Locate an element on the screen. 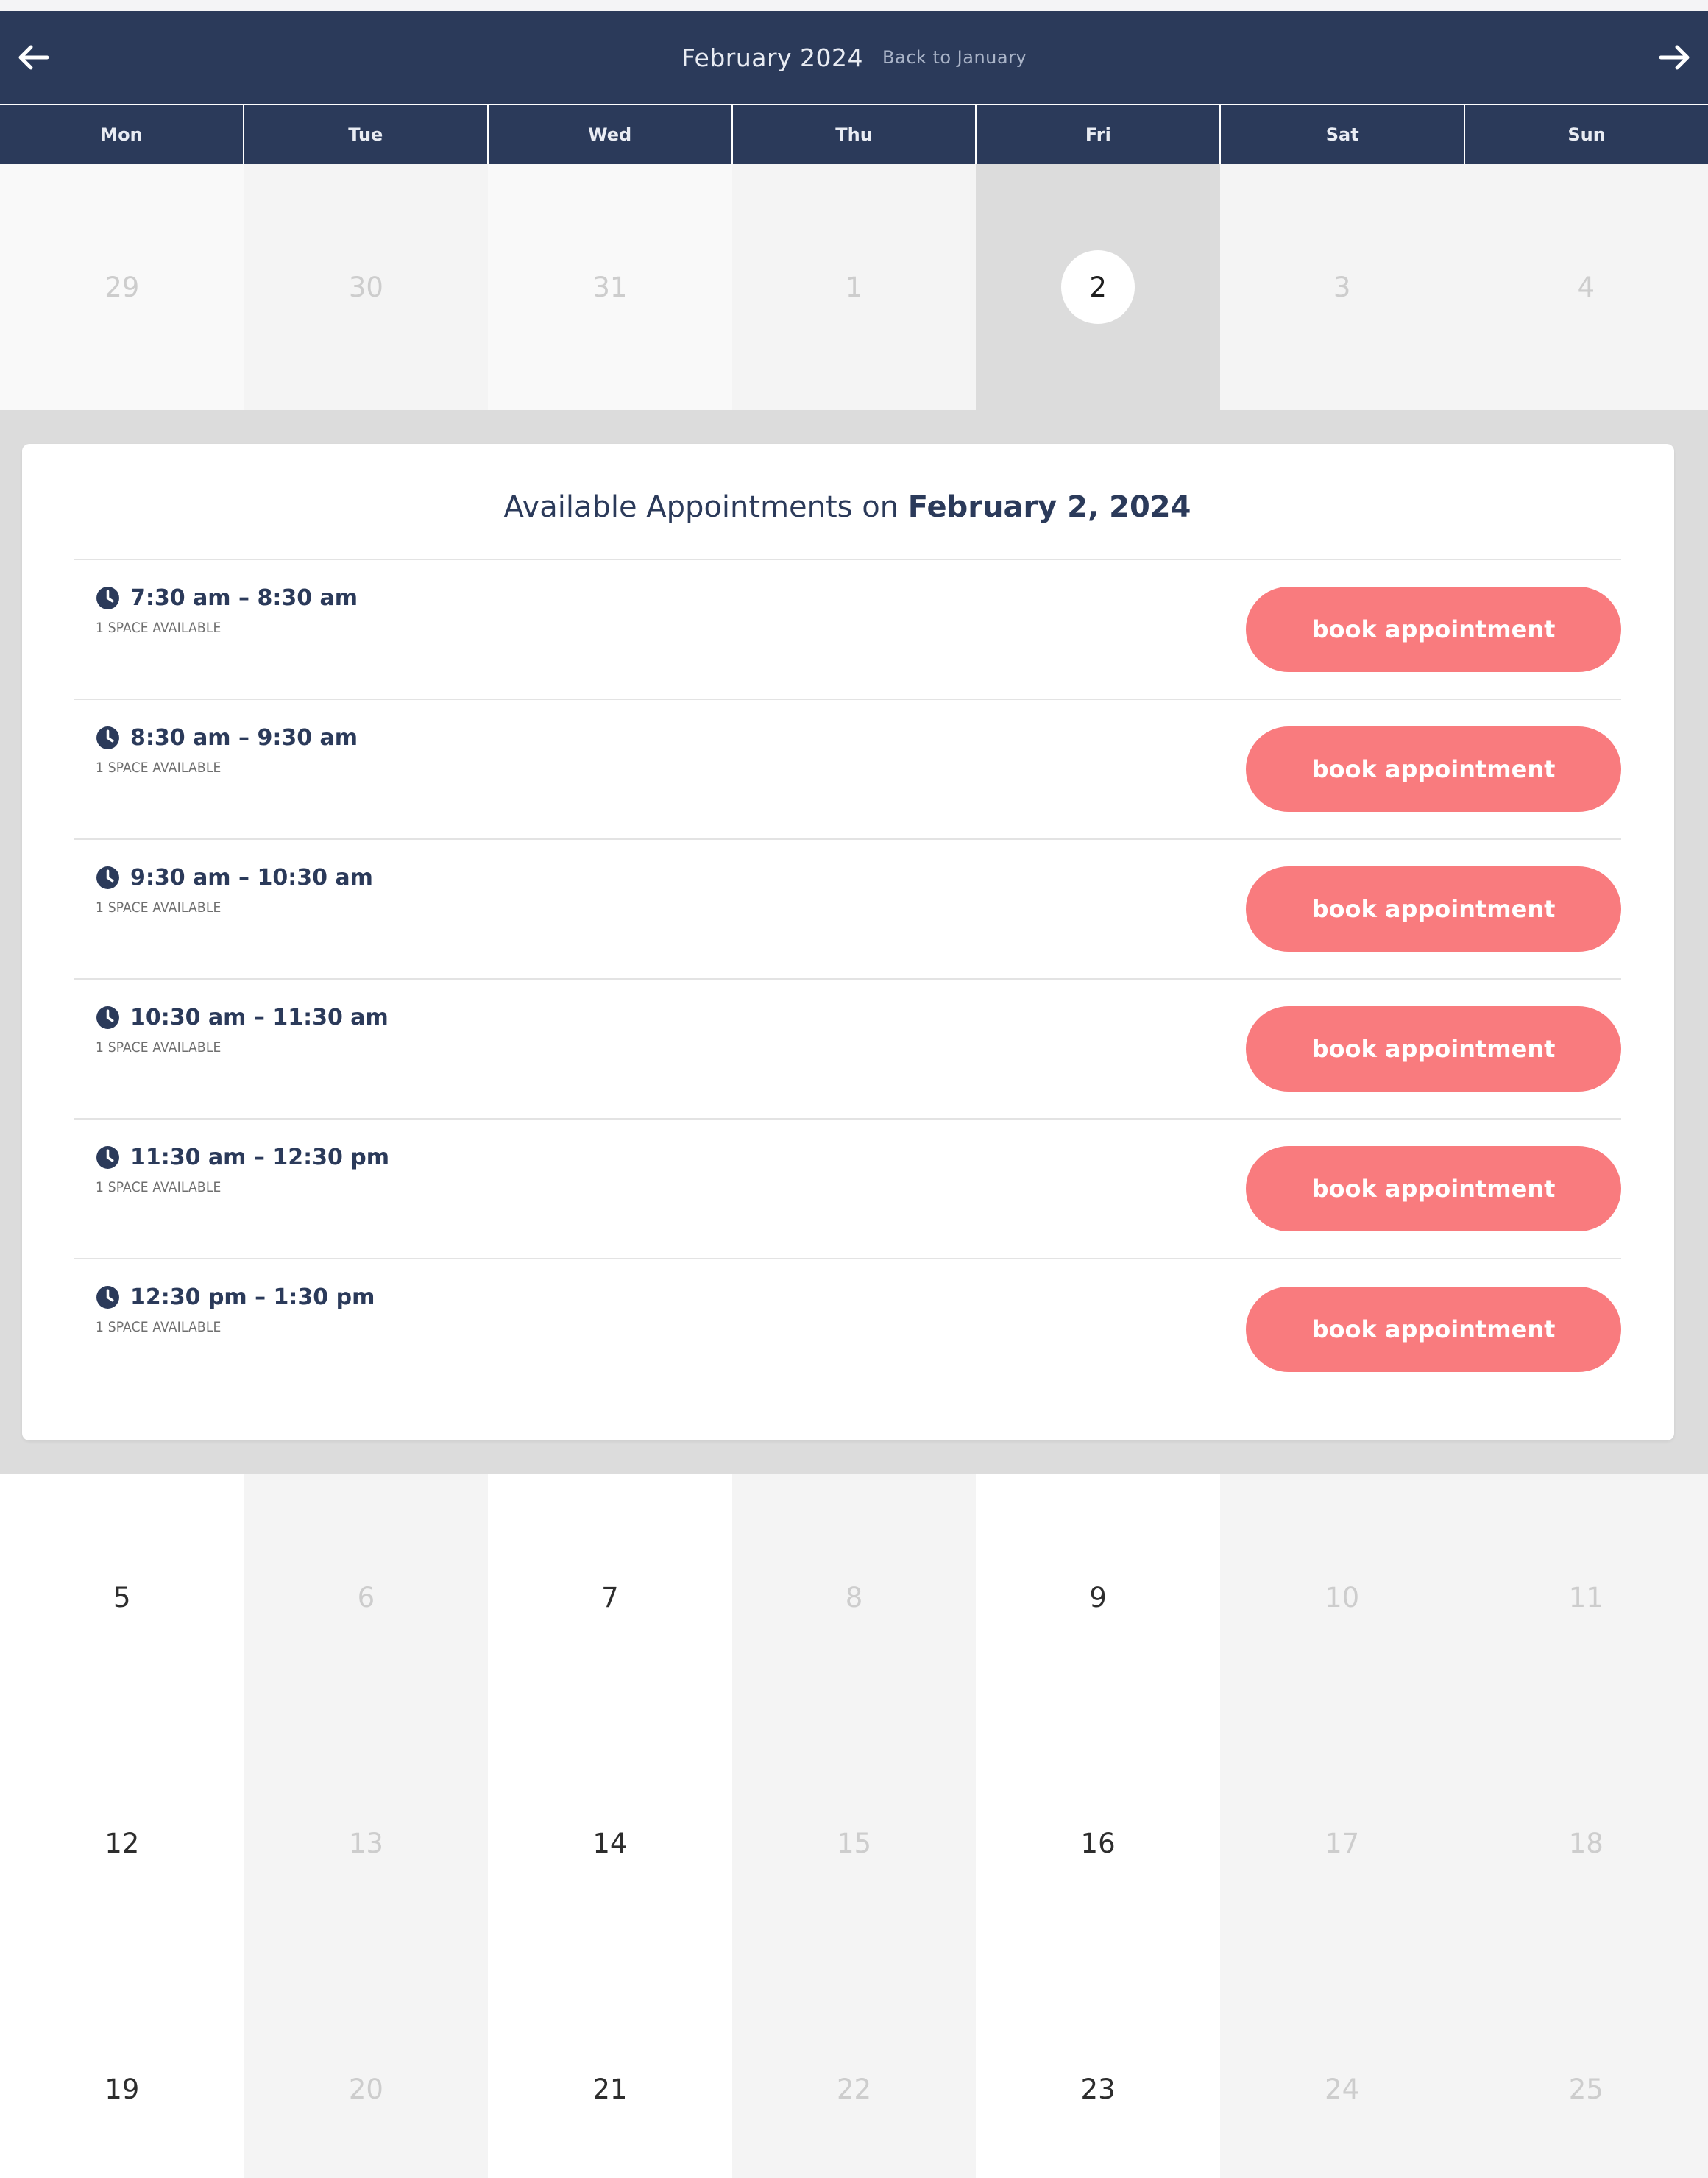 The width and height of the screenshot is (1708, 2178). calendar-day-available: 23 is located at coordinates (1098, 2072).